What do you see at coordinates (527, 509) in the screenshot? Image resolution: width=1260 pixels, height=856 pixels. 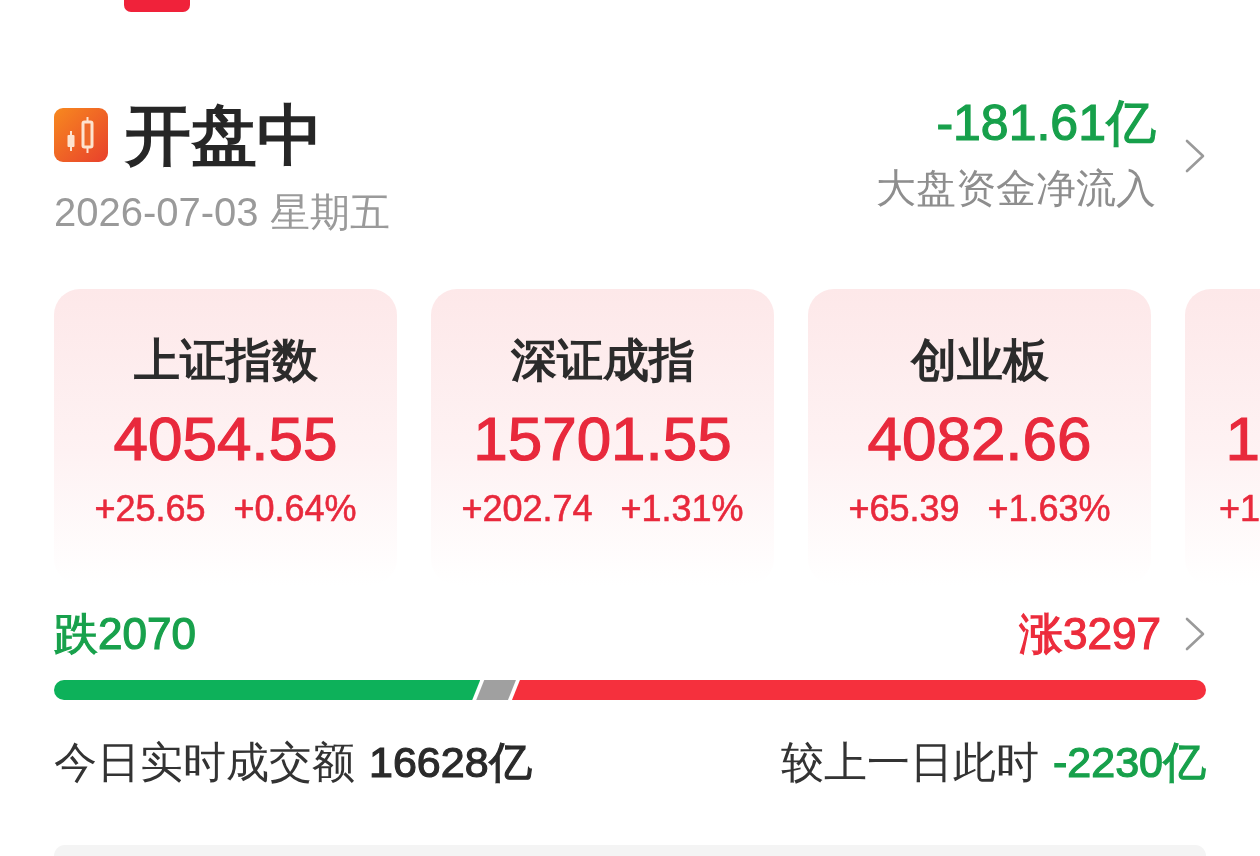 I see `index-change: +202.74` at bounding box center [527, 509].